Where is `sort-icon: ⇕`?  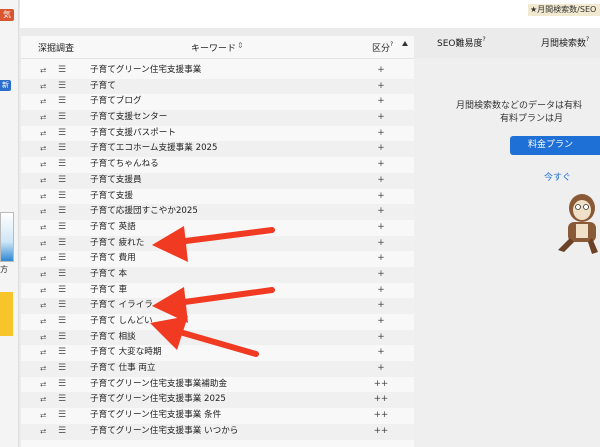 sort-icon: ⇕ is located at coordinates (240, 45).